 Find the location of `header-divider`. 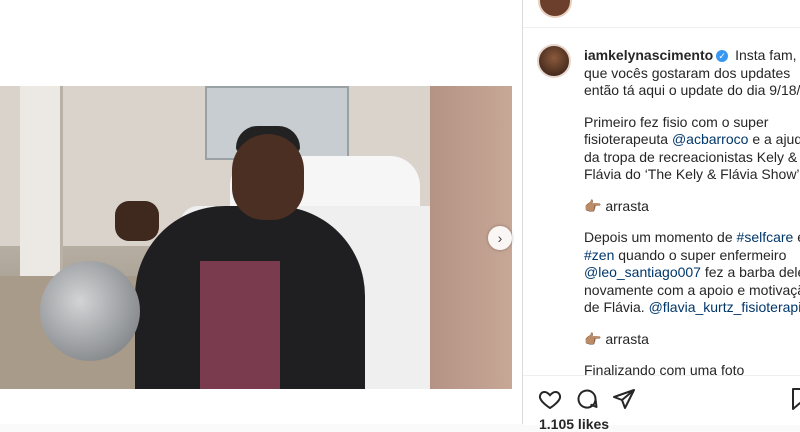

header-divider is located at coordinates (661, 27).